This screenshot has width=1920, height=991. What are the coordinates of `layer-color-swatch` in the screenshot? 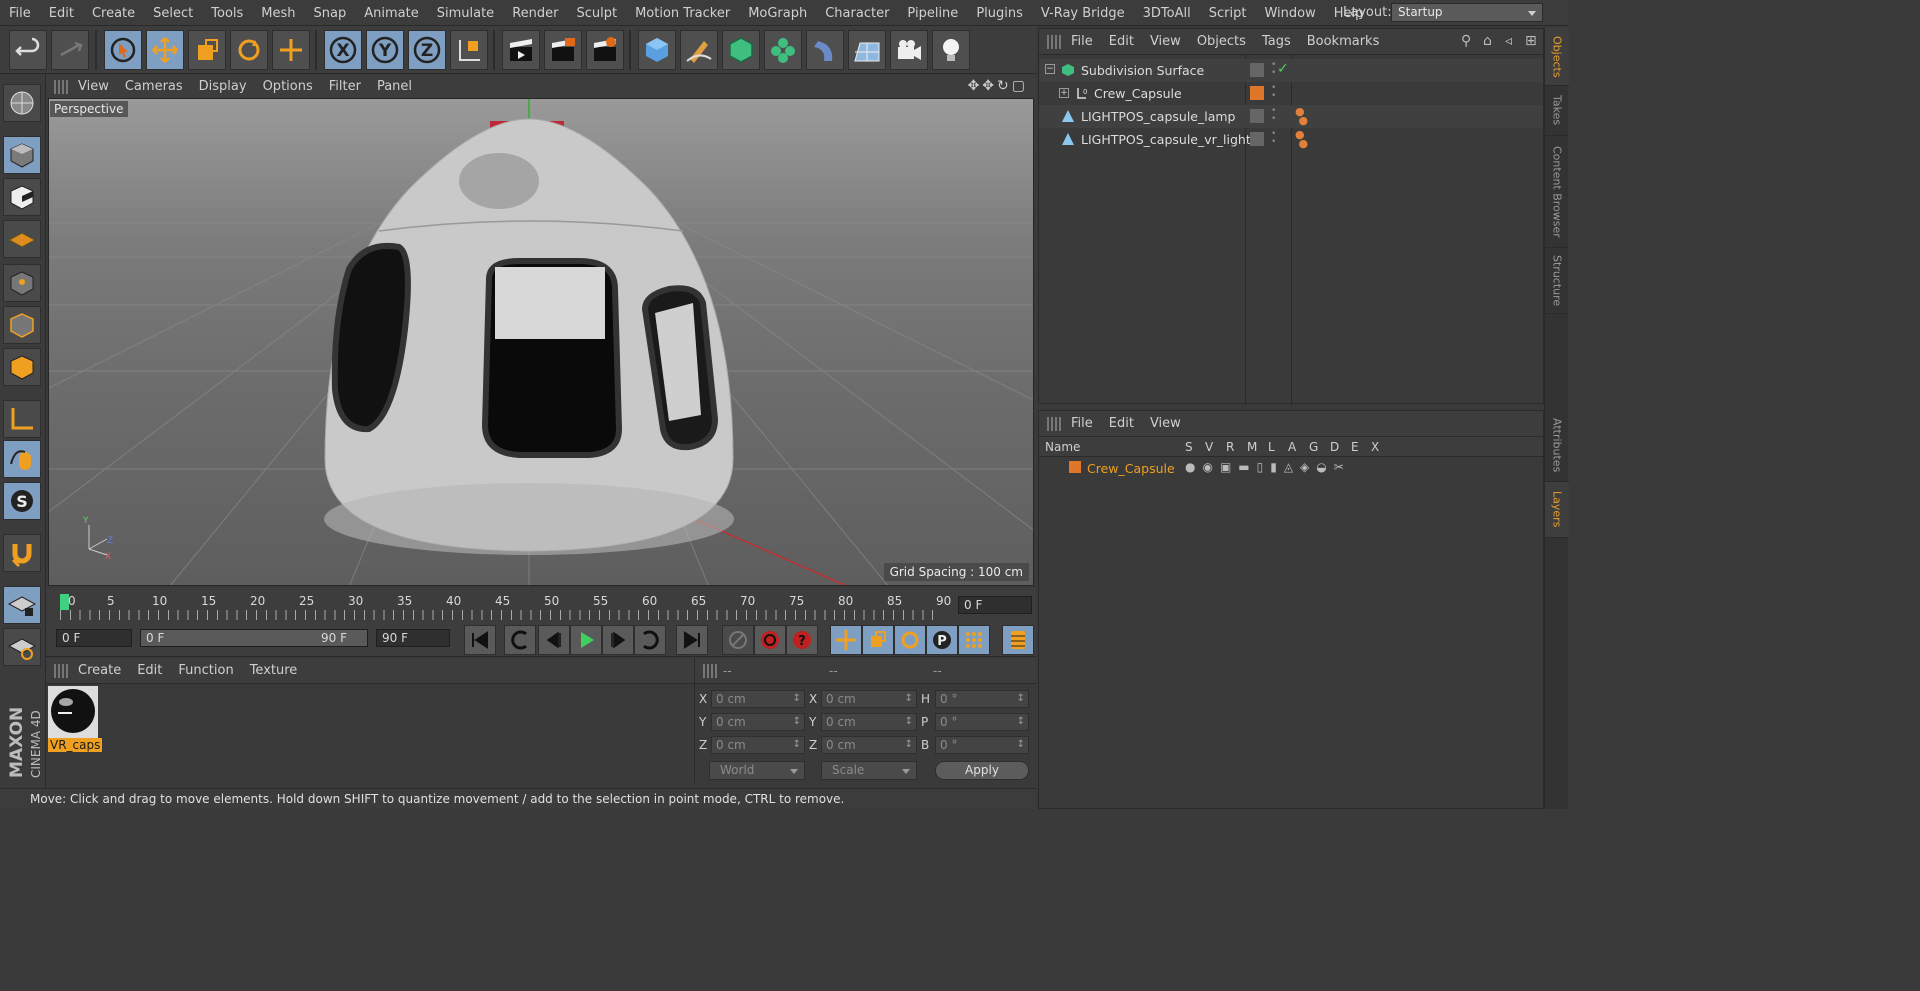 It's located at (1075, 467).